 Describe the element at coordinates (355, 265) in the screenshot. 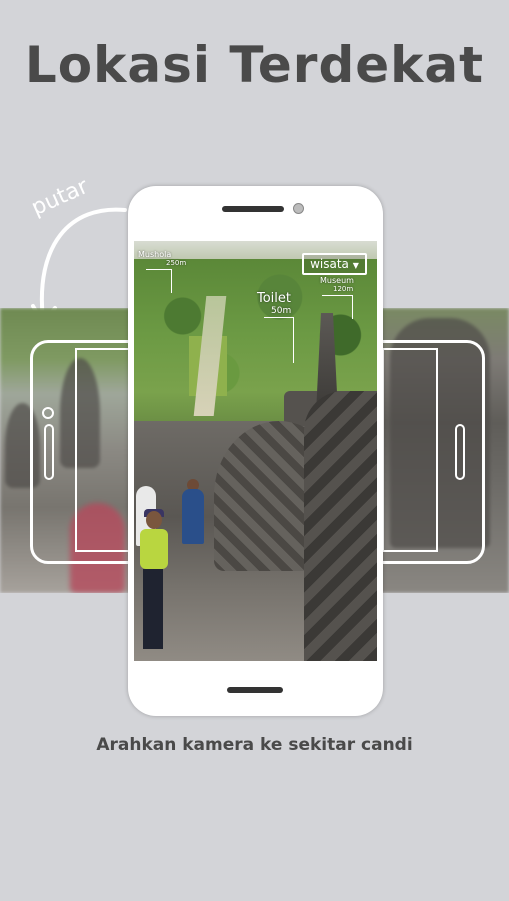

I see `caret-down-icon: ▼` at that location.